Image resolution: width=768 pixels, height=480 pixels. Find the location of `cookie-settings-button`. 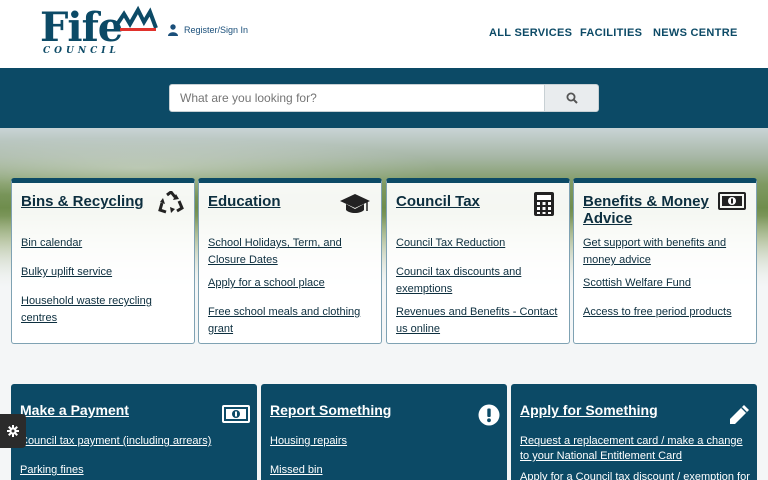

cookie-settings-button is located at coordinates (13, 431).